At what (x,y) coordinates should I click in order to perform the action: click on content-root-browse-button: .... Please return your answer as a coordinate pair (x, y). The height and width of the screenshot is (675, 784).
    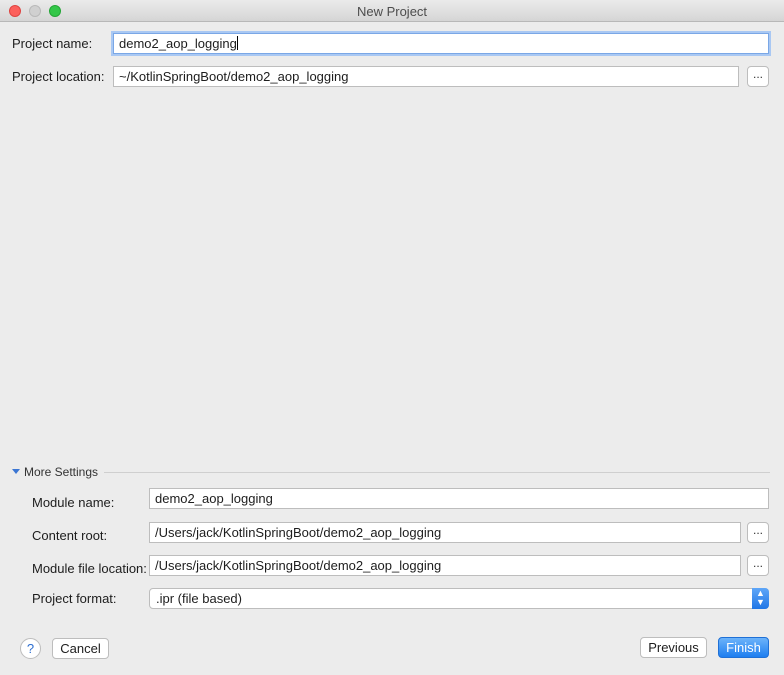
    Looking at the image, I should click on (758, 532).